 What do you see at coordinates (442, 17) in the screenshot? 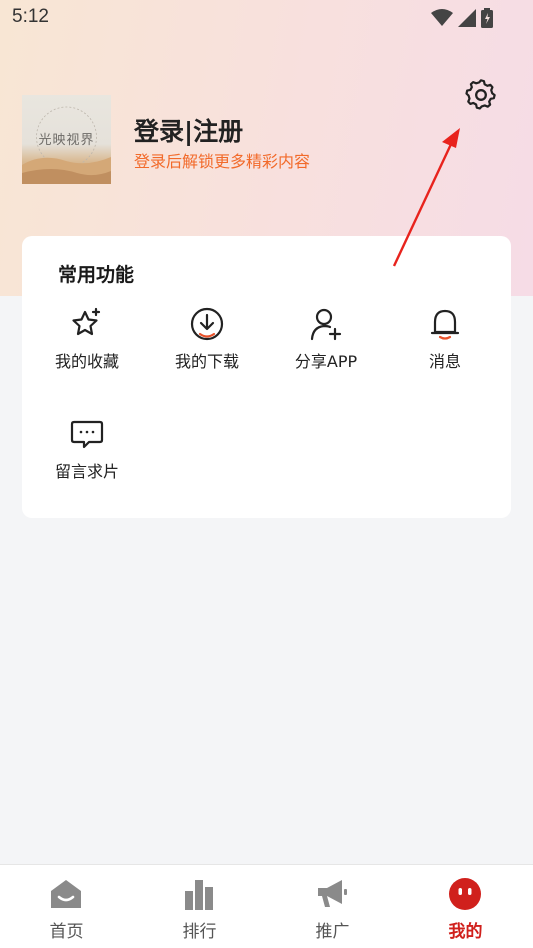
I see `wifi-icon` at bounding box center [442, 17].